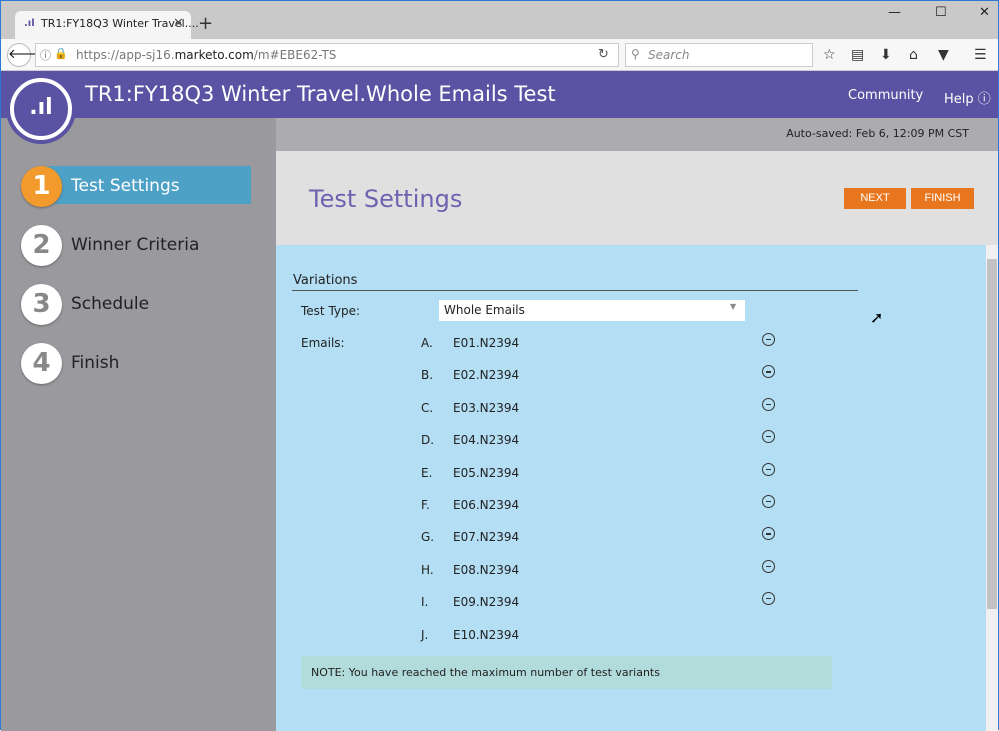  Describe the element at coordinates (885, 95) in the screenshot. I see `community-link: Community` at that location.